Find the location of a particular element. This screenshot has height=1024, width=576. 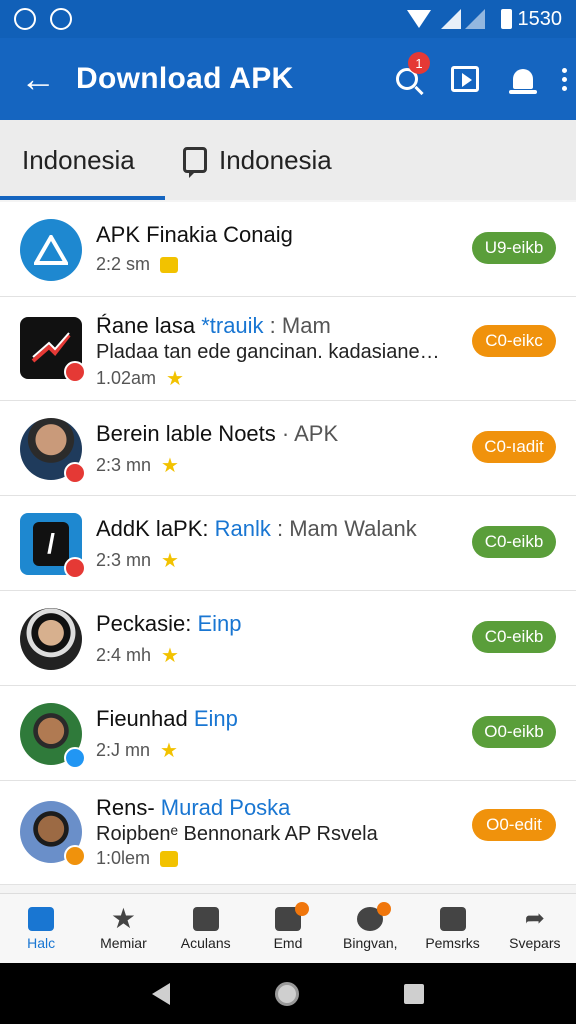

tab-indonesia-1: Indonesia is located at coordinates (82, 160).